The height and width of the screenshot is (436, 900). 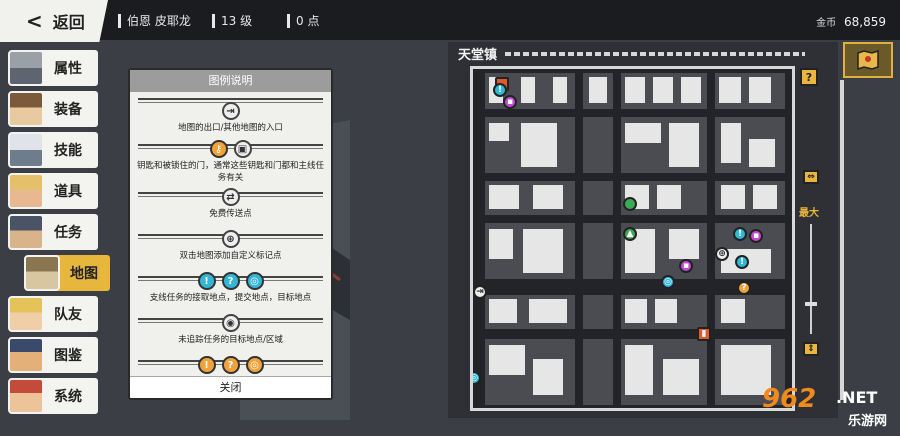 What do you see at coordinates (34, 21) in the screenshot?
I see `chevron-left-icon: <` at bounding box center [34, 21].